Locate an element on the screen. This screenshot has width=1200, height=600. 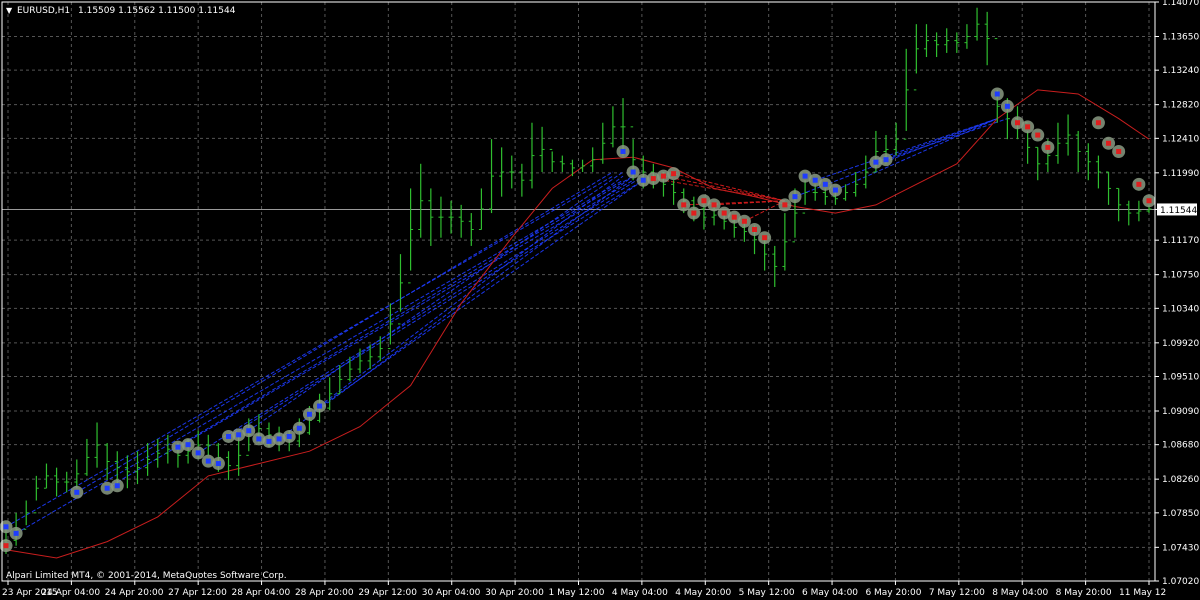
time-tick-label: 29 Apr 12:00 is located at coordinates (387, 593).